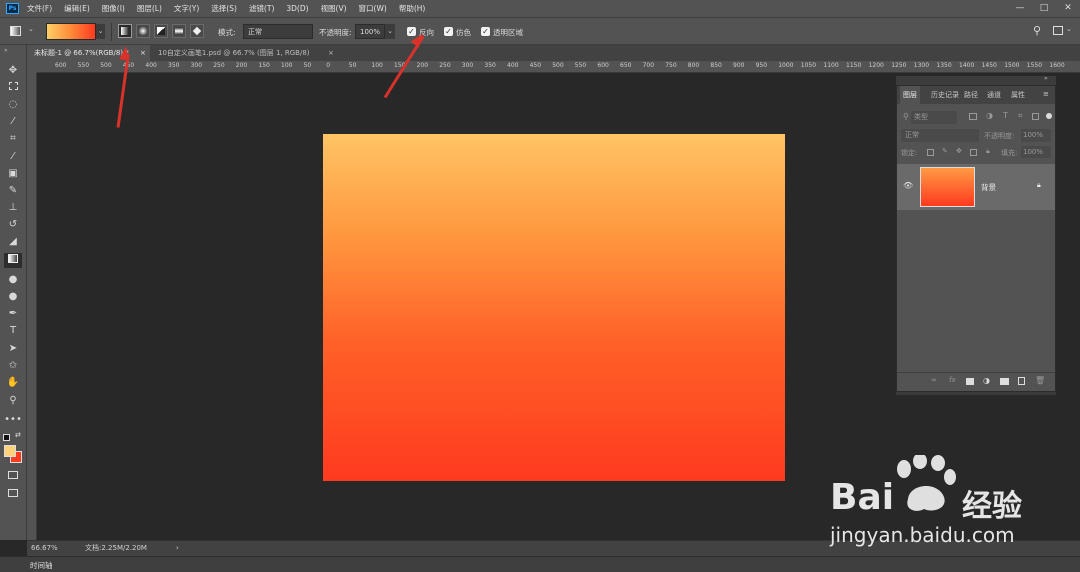 This screenshot has height=572, width=1080. I want to click on mode-select: 正常, so click(278, 31).